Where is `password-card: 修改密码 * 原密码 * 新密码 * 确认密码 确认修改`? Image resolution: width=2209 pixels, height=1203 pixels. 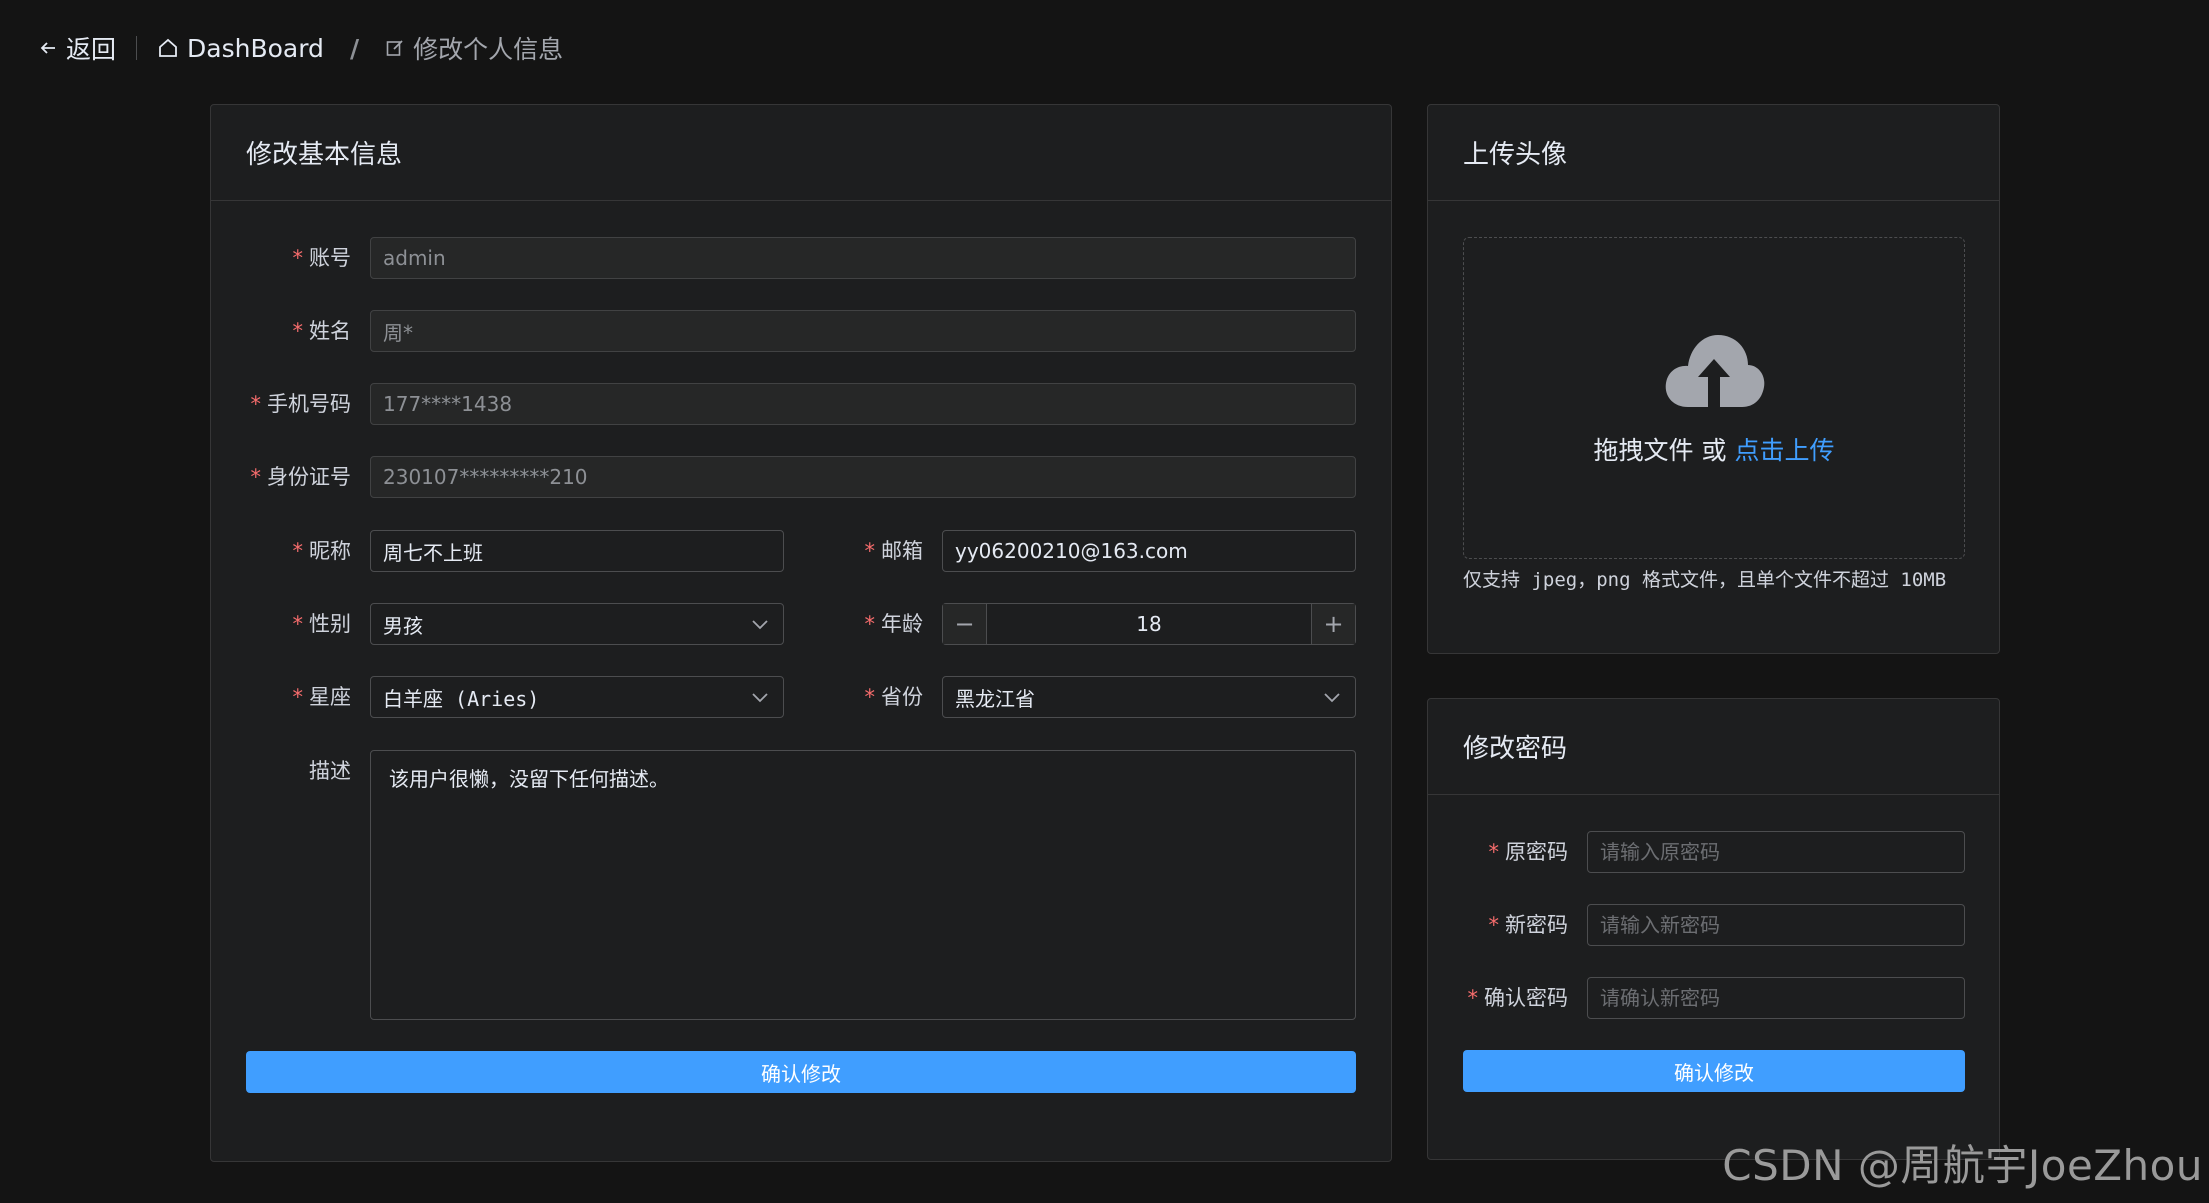 password-card: 修改密码 * 原密码 * 新密码 * 确认密码 确认修改 is located at coordinates (1713, 929).